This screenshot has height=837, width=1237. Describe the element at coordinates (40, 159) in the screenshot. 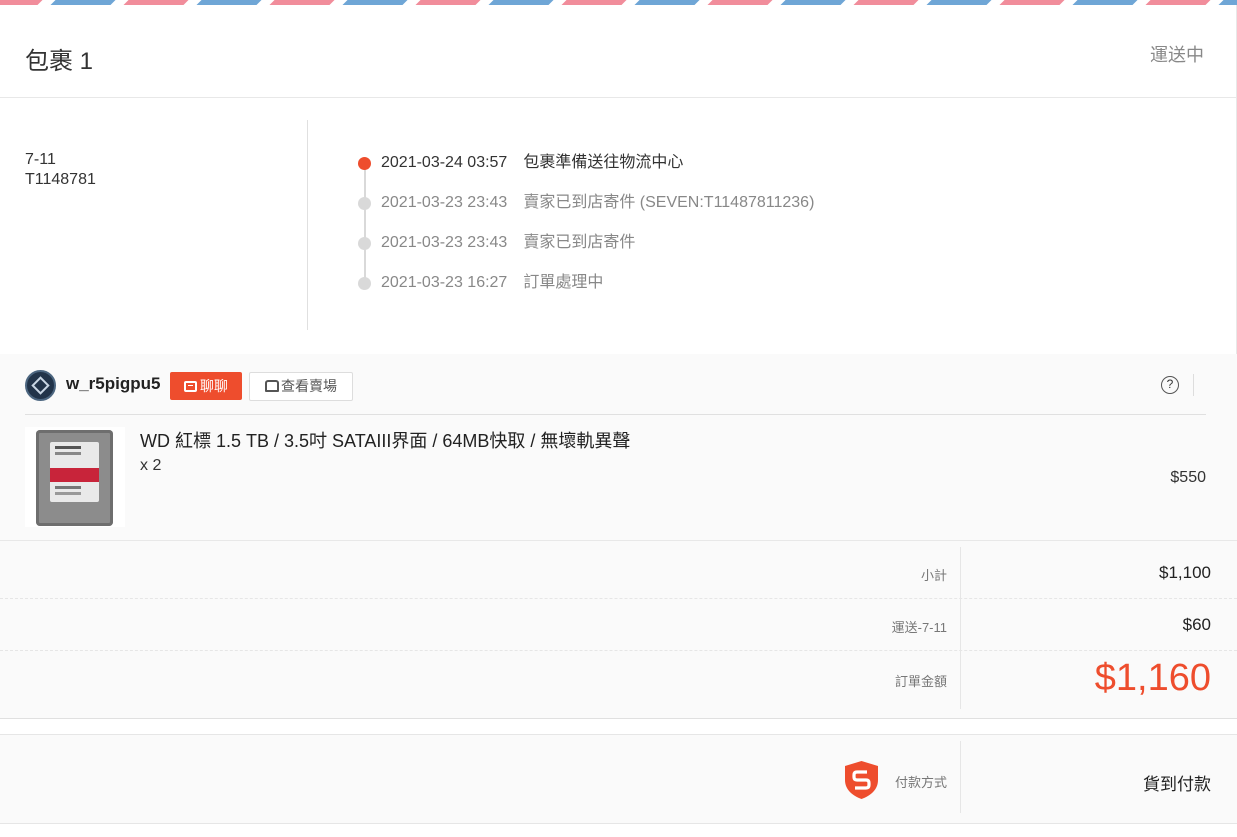

I see `carrier-name: 7-11` at that location.